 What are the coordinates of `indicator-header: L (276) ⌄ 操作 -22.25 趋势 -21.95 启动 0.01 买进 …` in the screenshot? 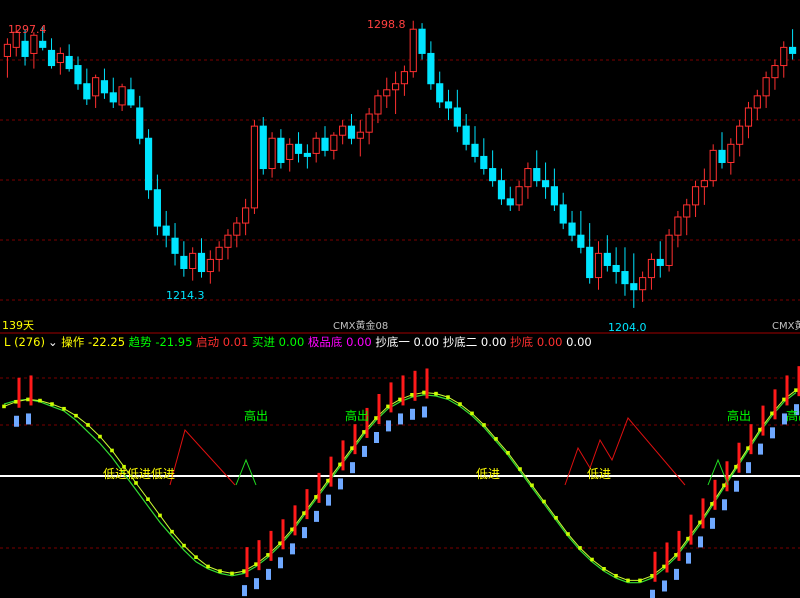 It's located at (400, 342).